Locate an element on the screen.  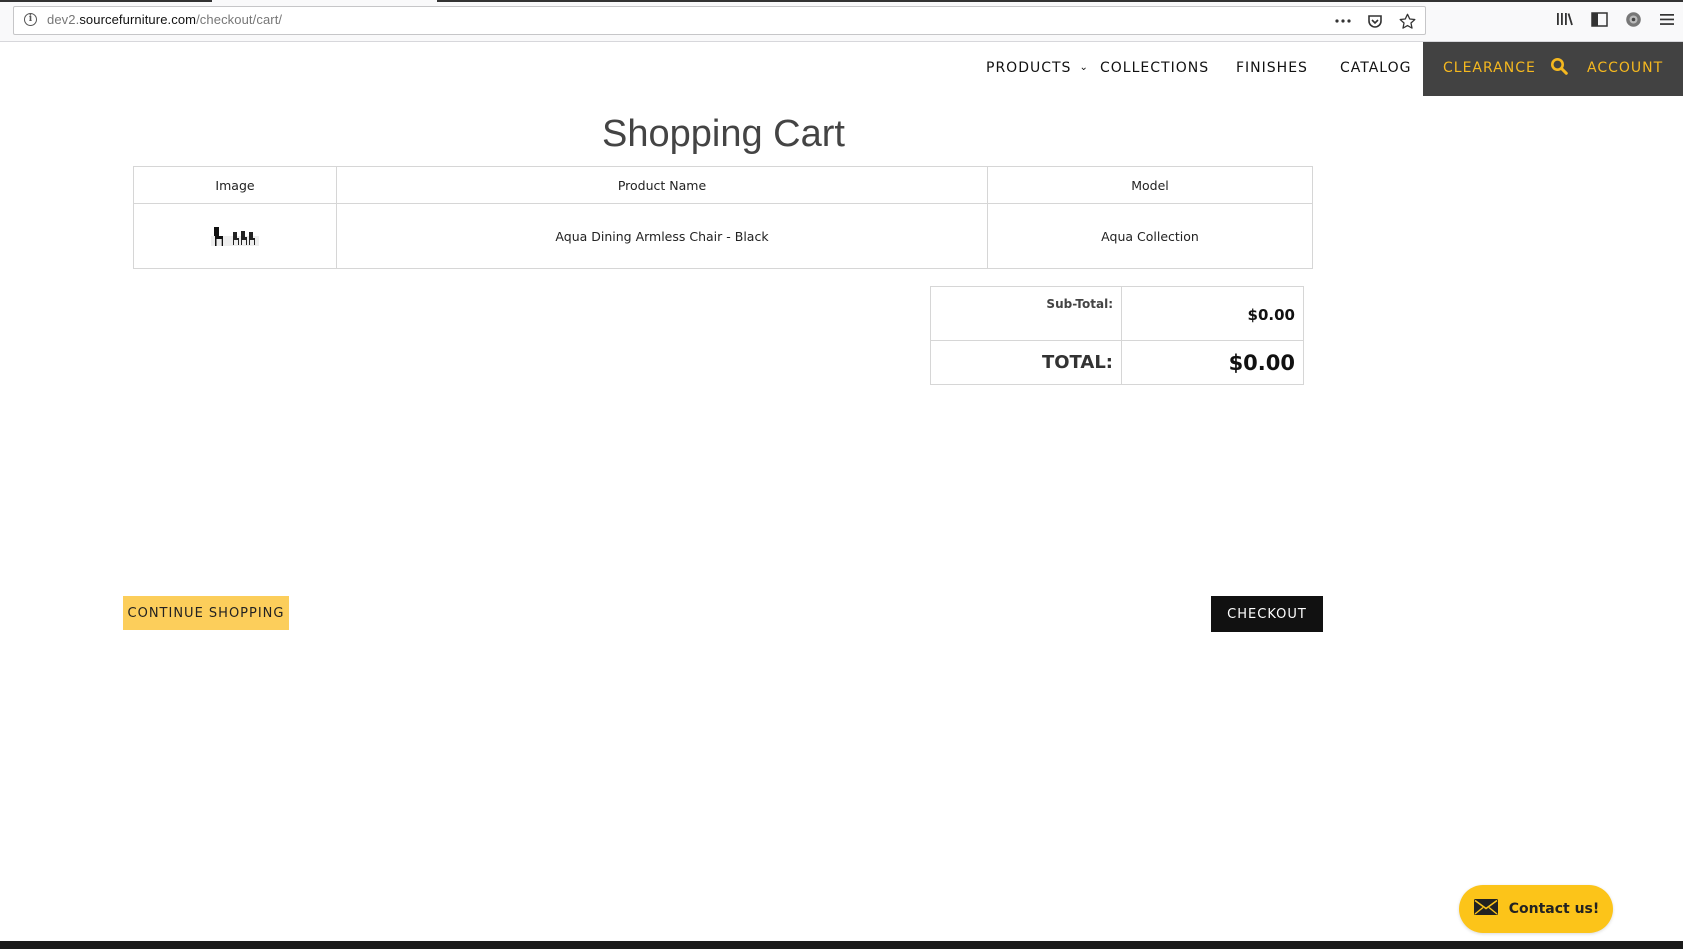
nav-products-label: PRODUCTS is located at coordinates (1029, 68).